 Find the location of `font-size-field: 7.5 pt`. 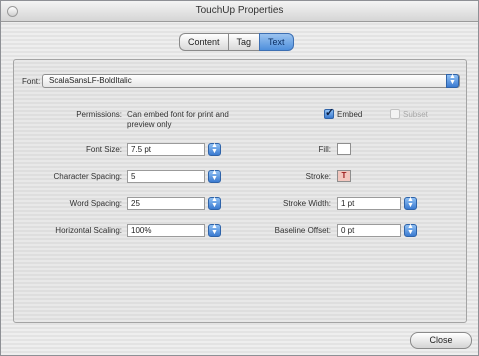

font-size-field: 7.5 pt is located at coordinates (166, 149).